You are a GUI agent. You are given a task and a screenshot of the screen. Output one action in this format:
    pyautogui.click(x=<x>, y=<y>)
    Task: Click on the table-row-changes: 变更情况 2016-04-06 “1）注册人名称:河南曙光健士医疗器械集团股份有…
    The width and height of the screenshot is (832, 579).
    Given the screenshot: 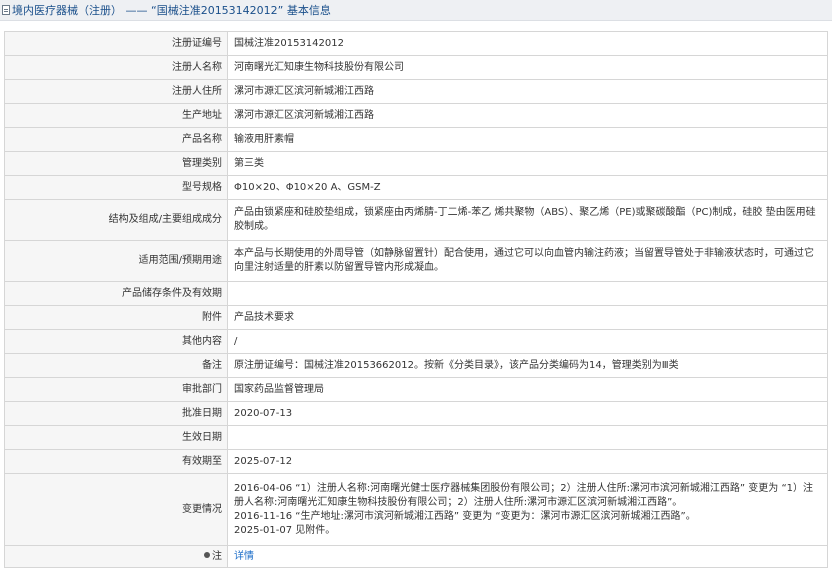 What is the action you would take?
    pyautogui.click(x=416, y=509)
    